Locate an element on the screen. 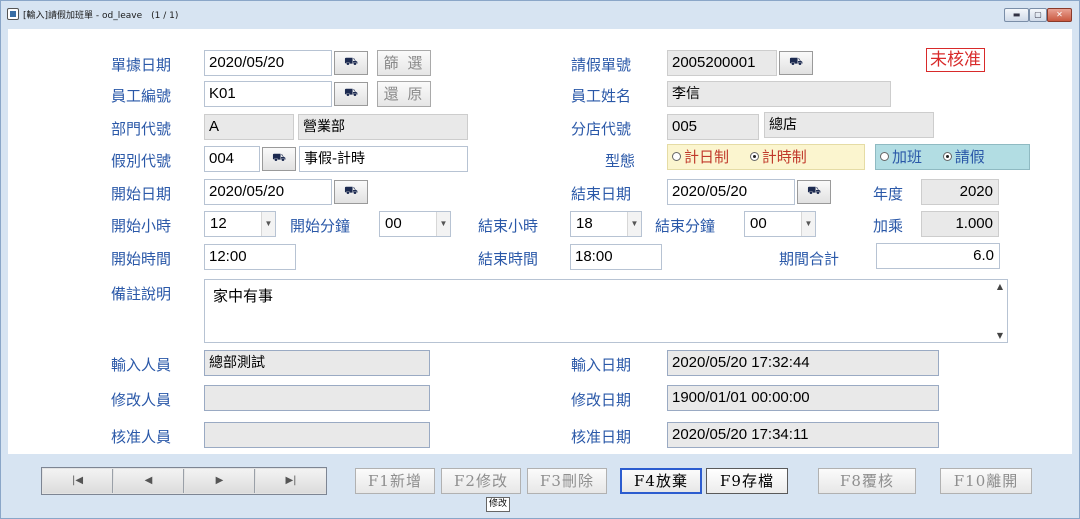 The height and width of the screenshot is (519, 1080). approve-date-field: 2020/05/20 17:34:11 is located at coordinates (803, 435).